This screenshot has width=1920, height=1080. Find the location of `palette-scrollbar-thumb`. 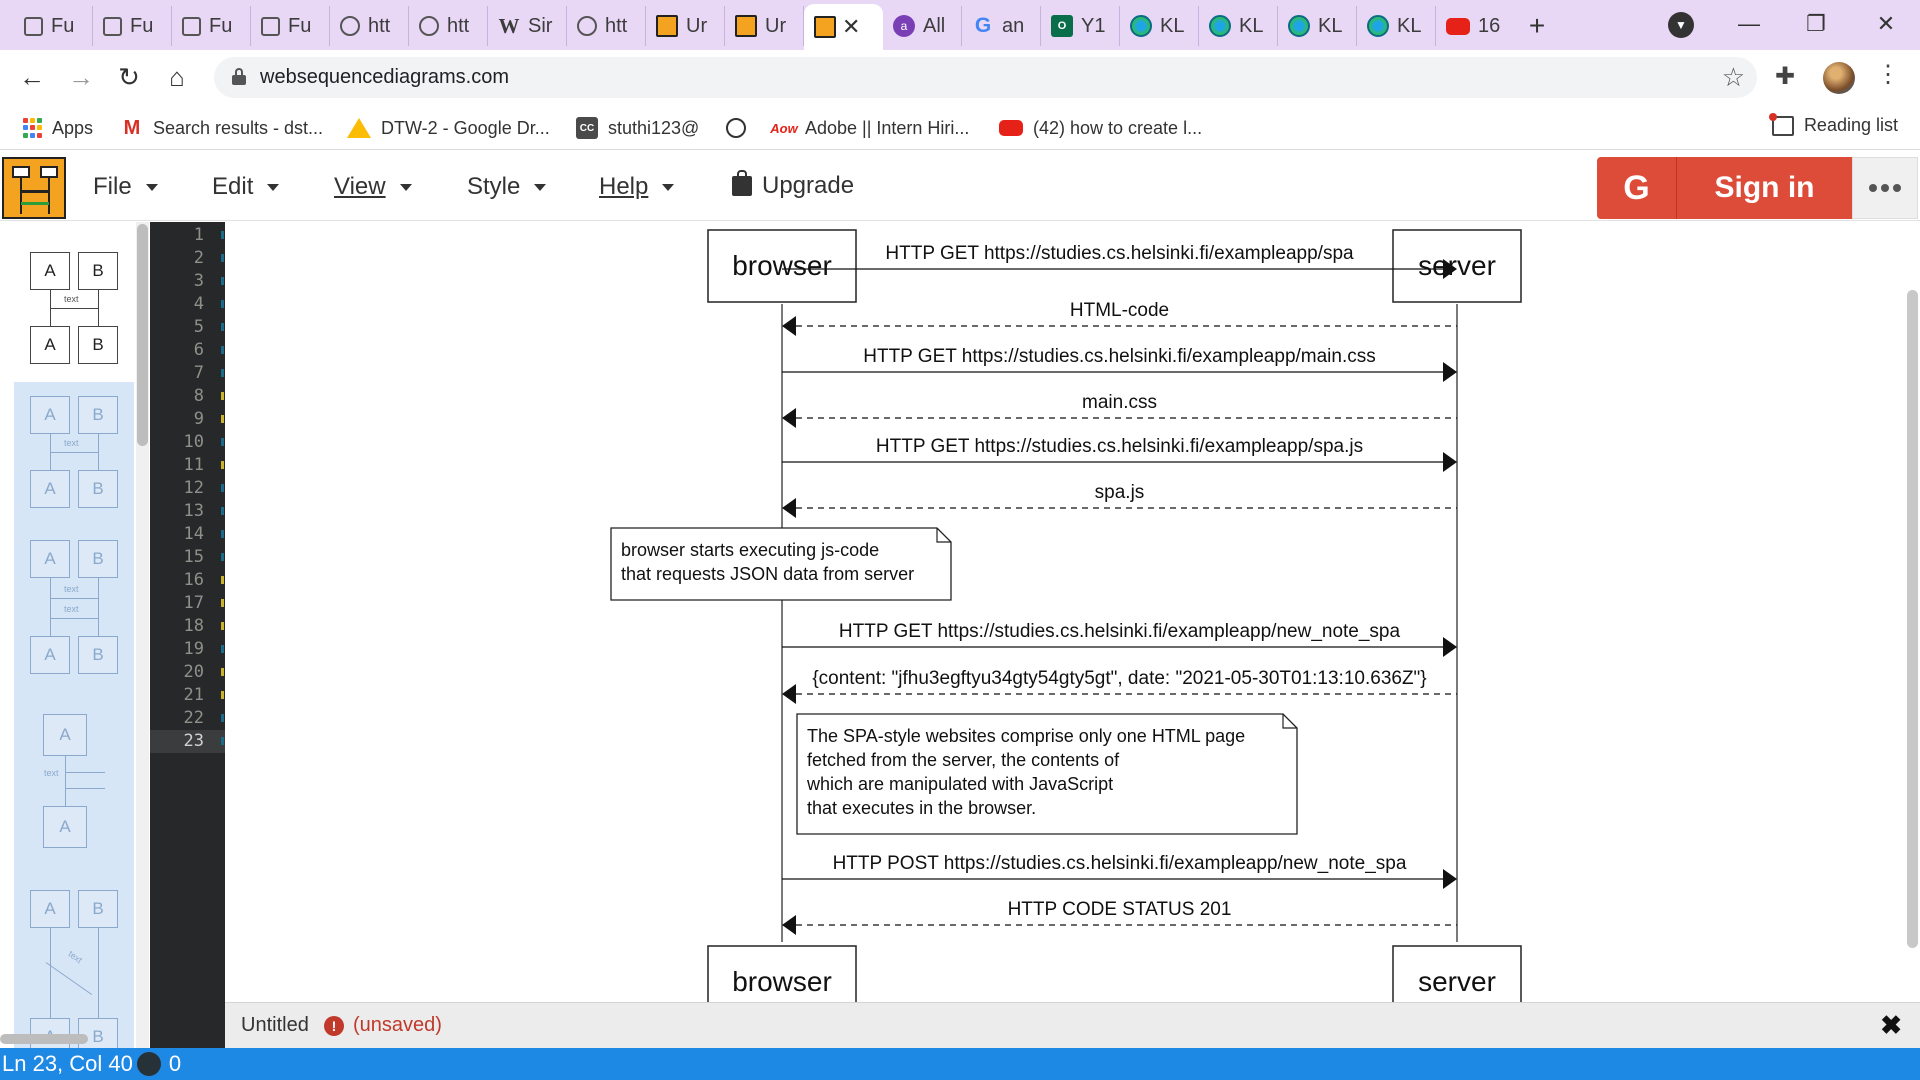

palette-scrollbar-thumb is located at coordinates (142, 335).